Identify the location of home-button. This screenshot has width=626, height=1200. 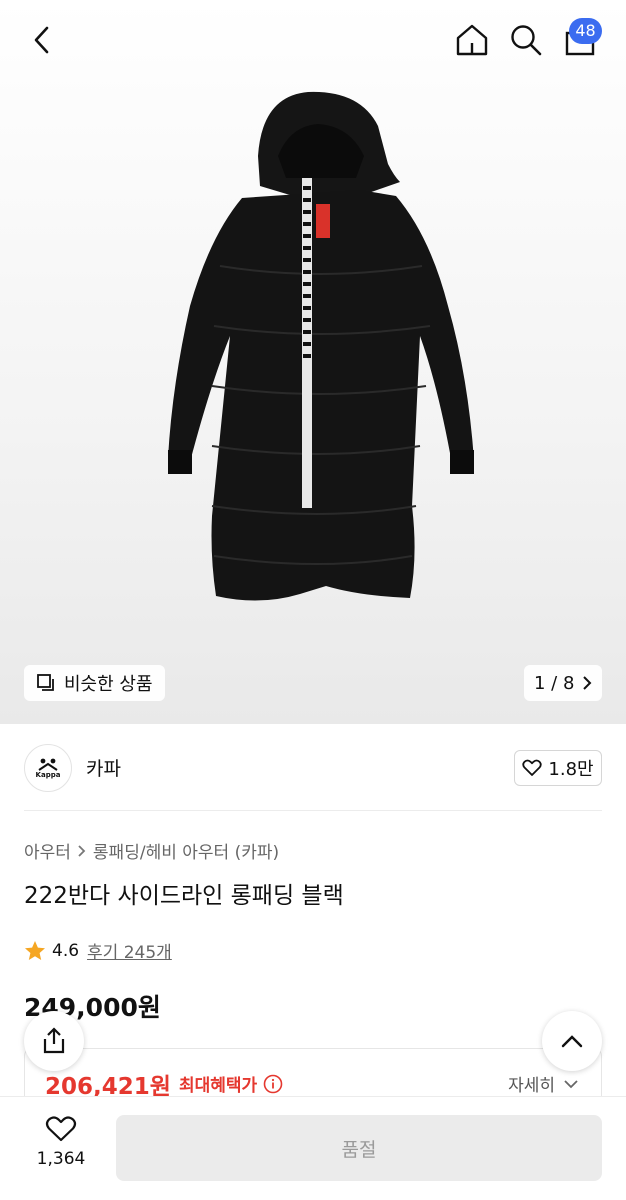
(472, 40).